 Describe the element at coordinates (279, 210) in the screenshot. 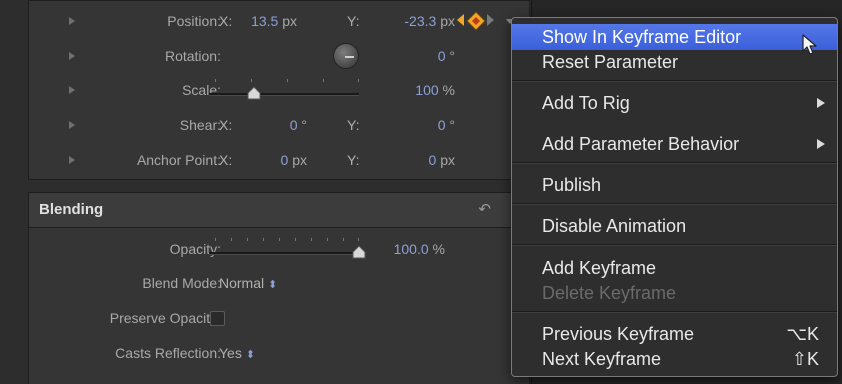

I see `blending-header: Blending ↶` at that location.